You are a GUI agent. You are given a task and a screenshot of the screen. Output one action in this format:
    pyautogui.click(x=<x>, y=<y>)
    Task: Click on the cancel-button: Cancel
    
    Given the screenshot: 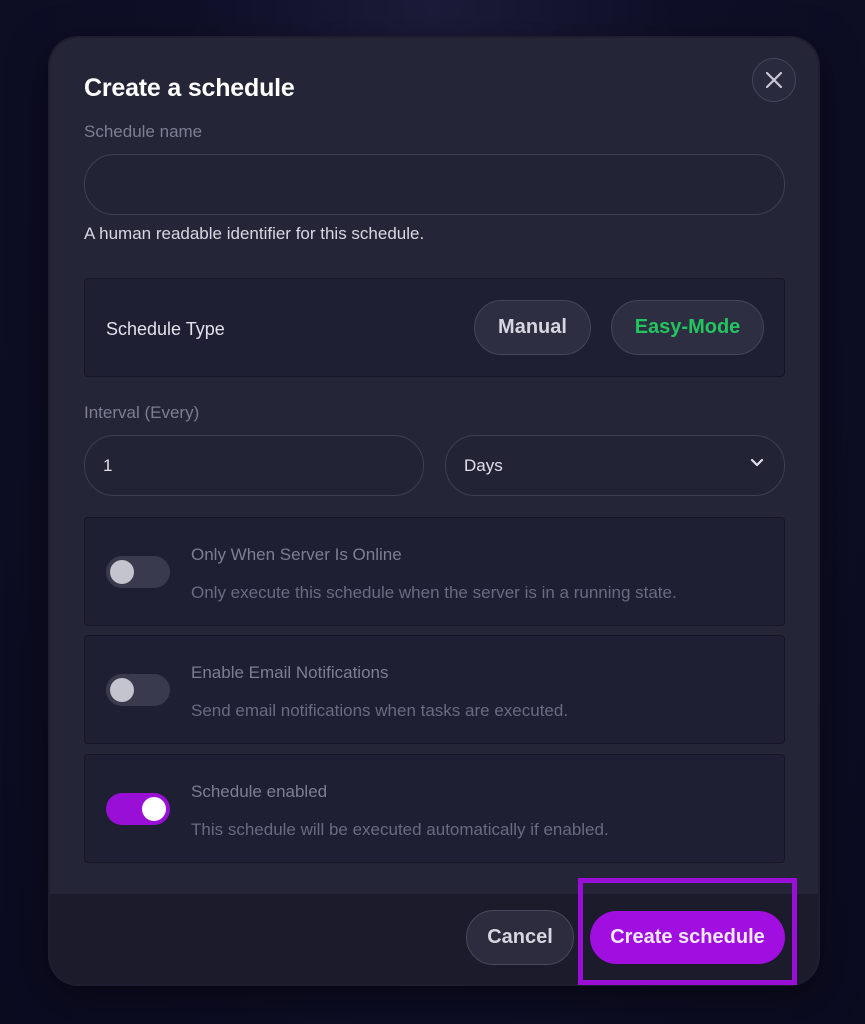 What is the action you would take?
    pyautogui.click(x=520, y=937)
    